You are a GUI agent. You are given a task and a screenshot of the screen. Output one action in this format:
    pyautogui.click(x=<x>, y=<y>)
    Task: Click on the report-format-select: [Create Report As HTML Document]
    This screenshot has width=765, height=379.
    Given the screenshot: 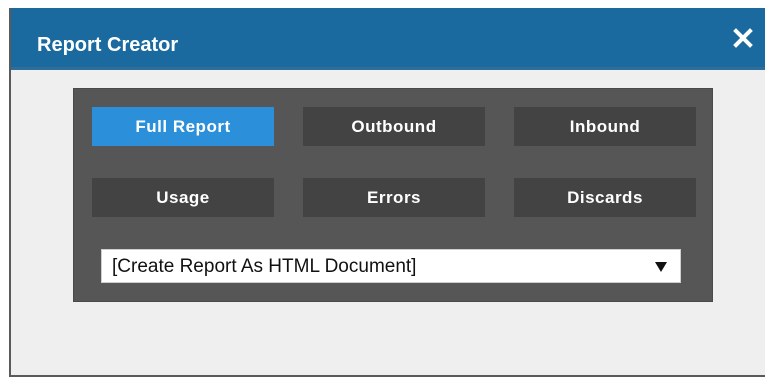 What is the action you would take?
    pyautogui.click(x=391, y=266)
    